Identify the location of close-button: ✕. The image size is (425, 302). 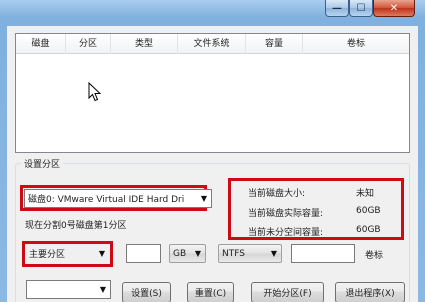
(394, 8).